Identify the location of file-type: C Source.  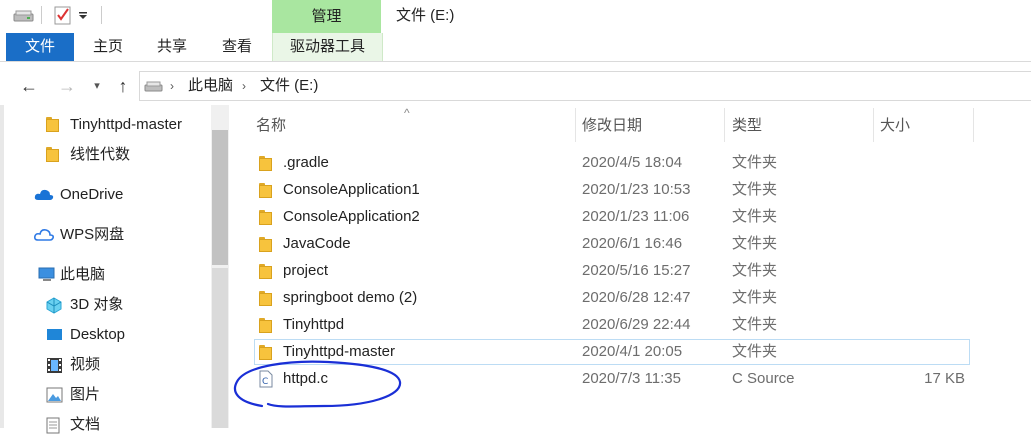
(763, 378).